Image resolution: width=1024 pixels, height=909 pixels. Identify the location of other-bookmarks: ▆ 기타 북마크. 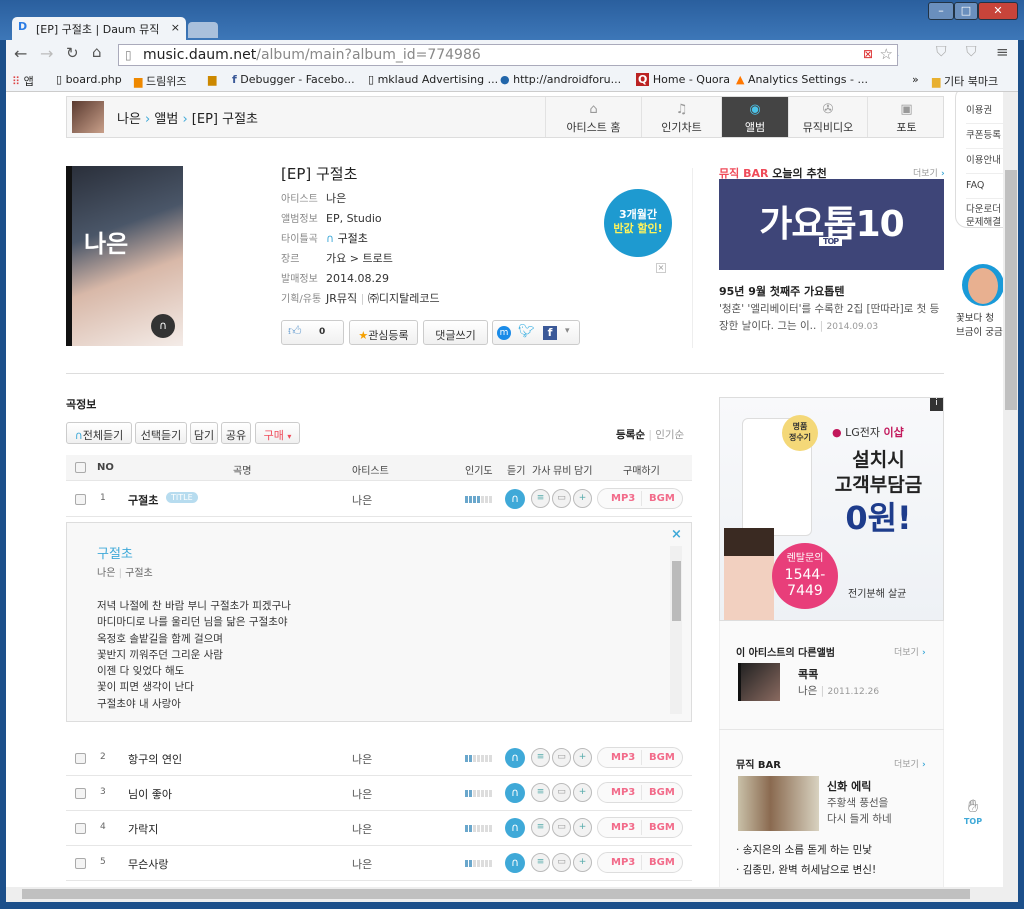
(965, 81).